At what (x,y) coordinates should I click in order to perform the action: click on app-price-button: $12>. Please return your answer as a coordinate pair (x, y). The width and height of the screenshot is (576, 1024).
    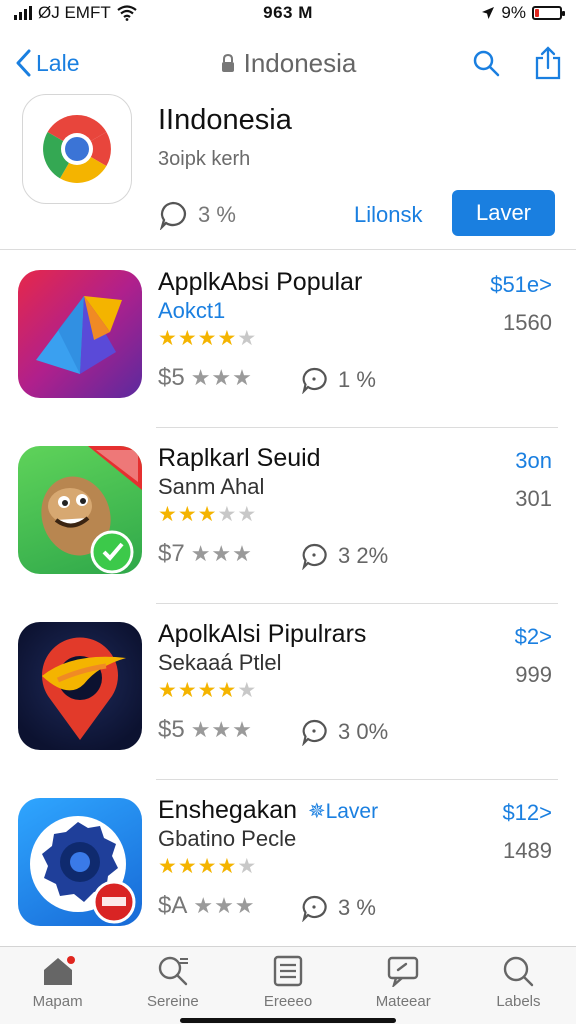
    Looking at the image, I should click on (527, 813).